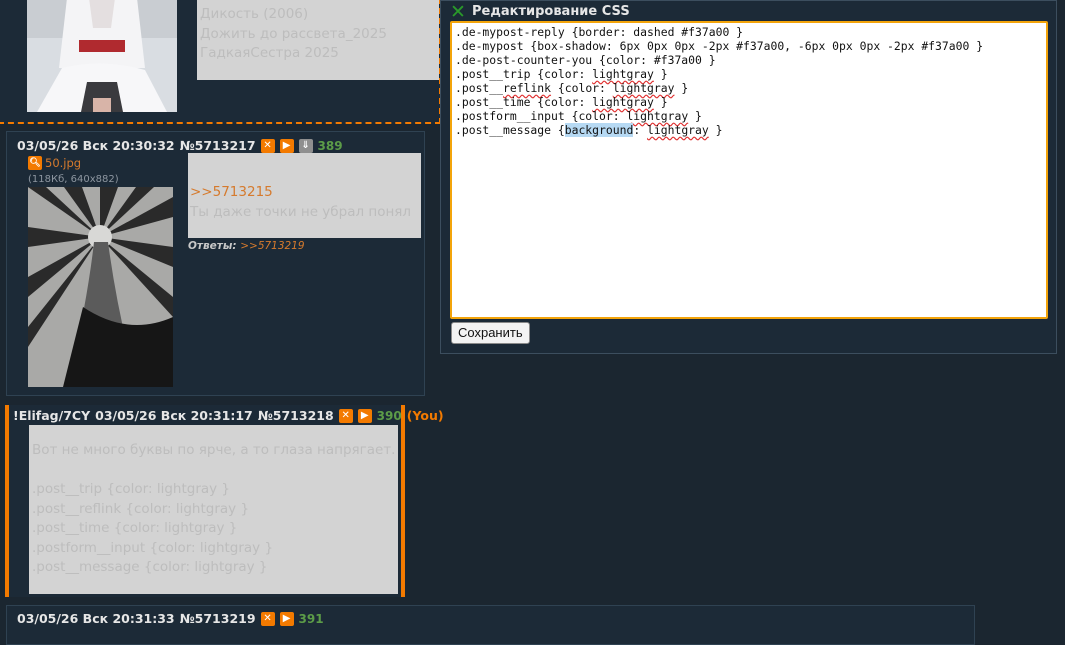 This screenshot has height=645, width=1065. Describe the element at coordinates (73, 179) in the screenshot. I see `file-meta: (118Кб, 640x882)` at that location.